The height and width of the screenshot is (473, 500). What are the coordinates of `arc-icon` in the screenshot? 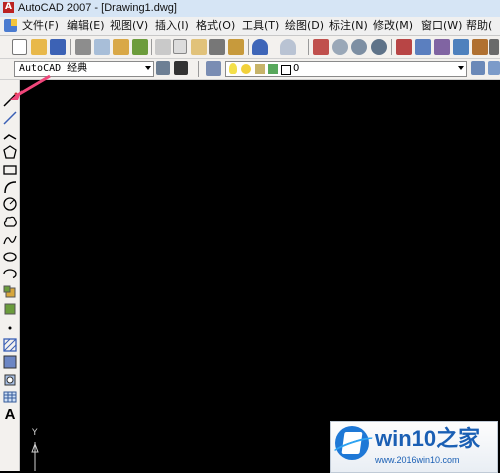 It's located at (10, 187).